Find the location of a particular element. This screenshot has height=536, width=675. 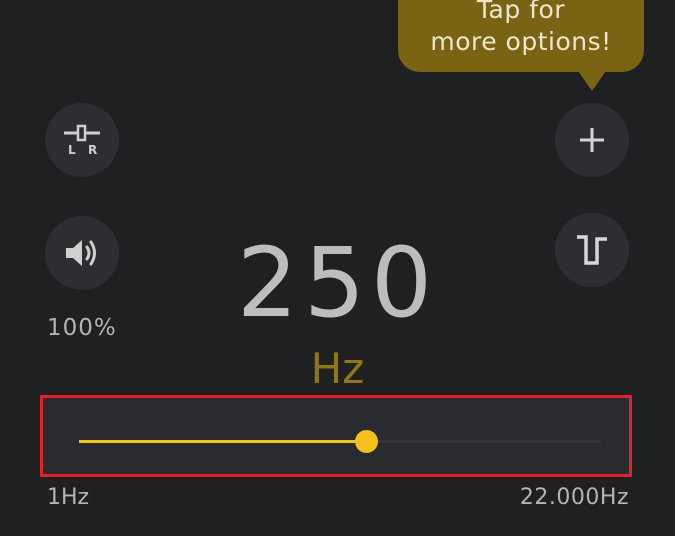

balance-right-label: R is located at coordinates (92, 149).